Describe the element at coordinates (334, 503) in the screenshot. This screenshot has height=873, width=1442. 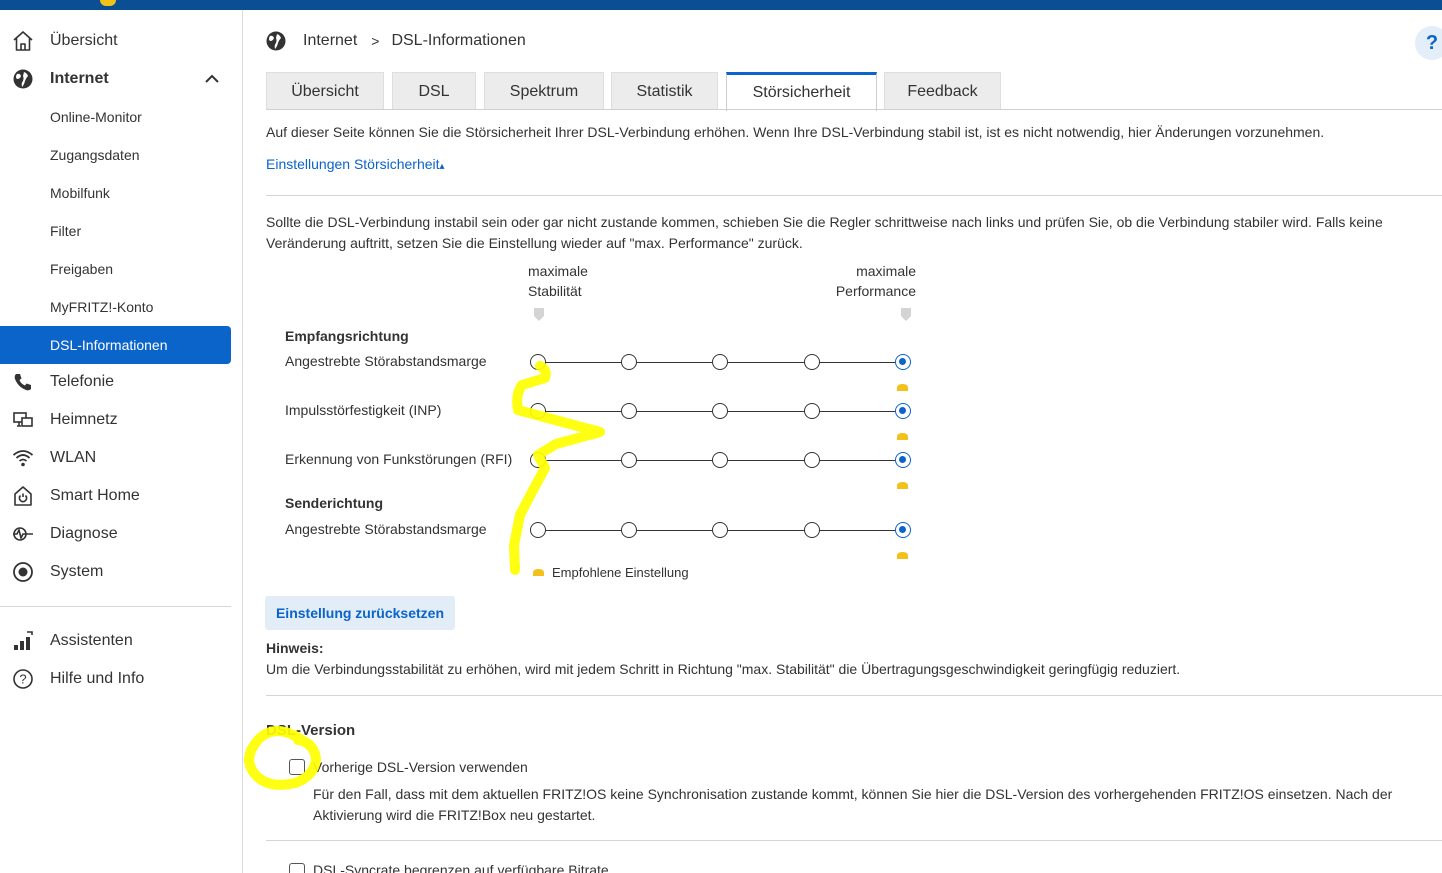
I see `send-direction-heading: Senderichtung` at that location.